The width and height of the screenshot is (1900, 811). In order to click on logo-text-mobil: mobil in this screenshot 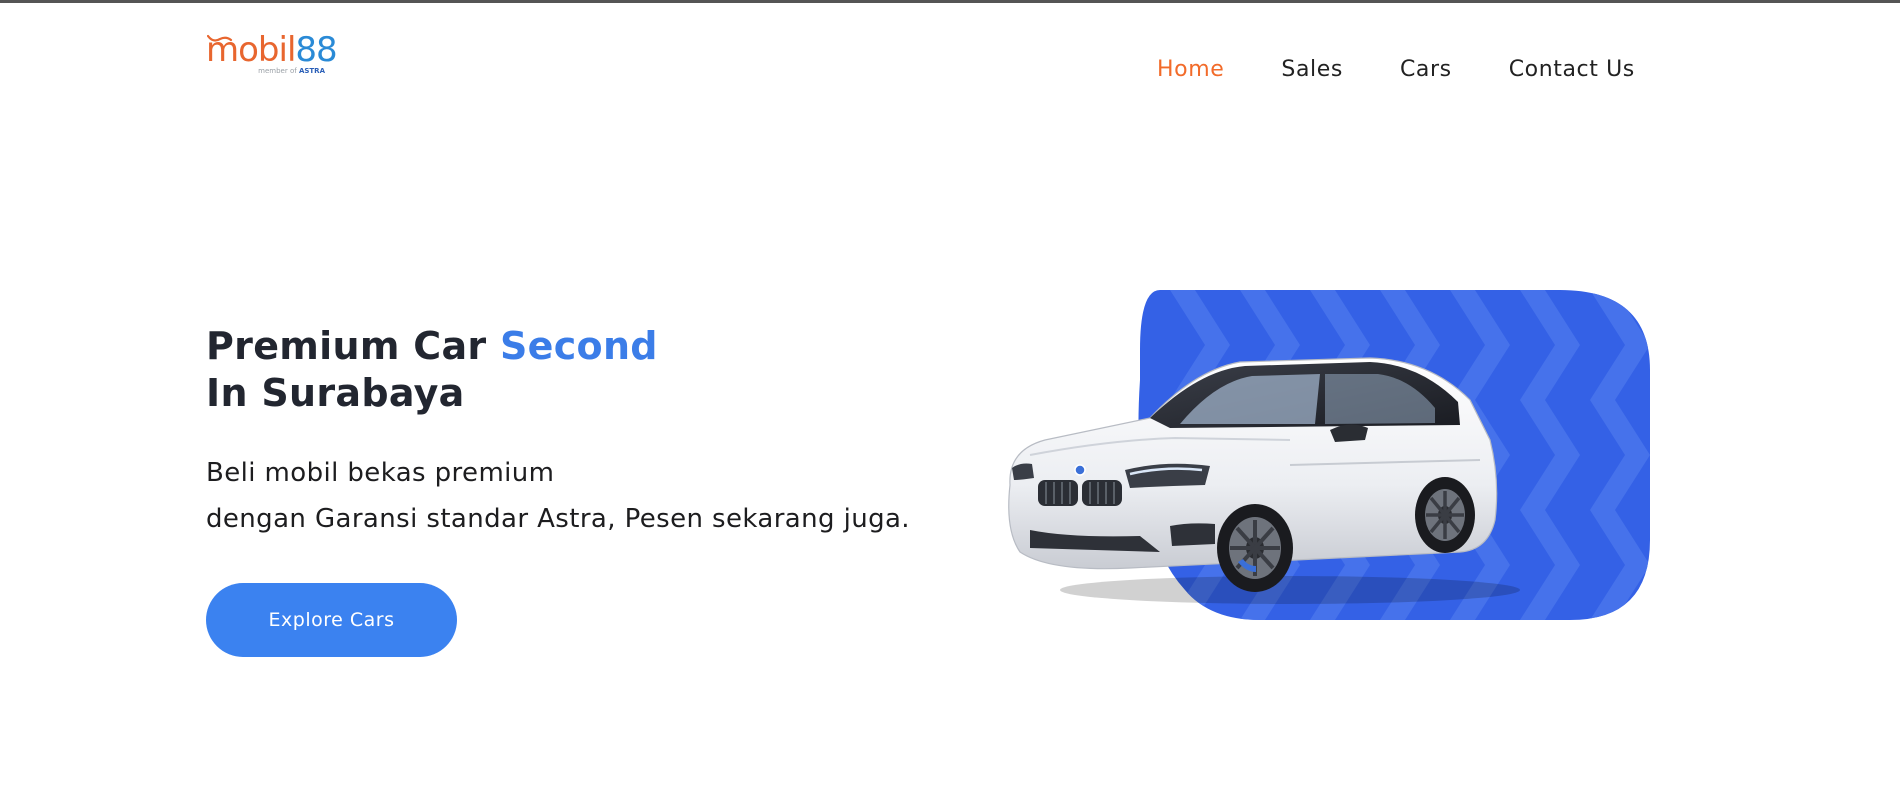, I will do `click(251, 50)`.